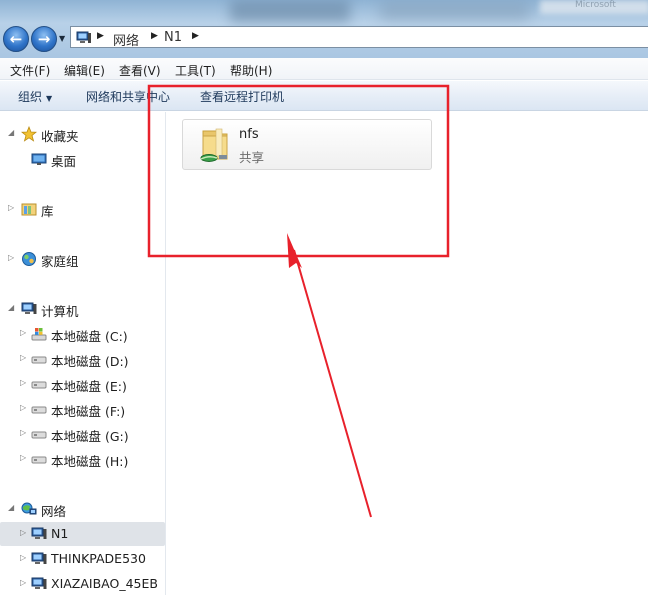 Image resolution: width=648 pixels, height=596 pixels. What do you see at coordinates (82, 509) in the screenshot?
I see `nav-network: ◢ 网络` at bounding box center [82, 509].